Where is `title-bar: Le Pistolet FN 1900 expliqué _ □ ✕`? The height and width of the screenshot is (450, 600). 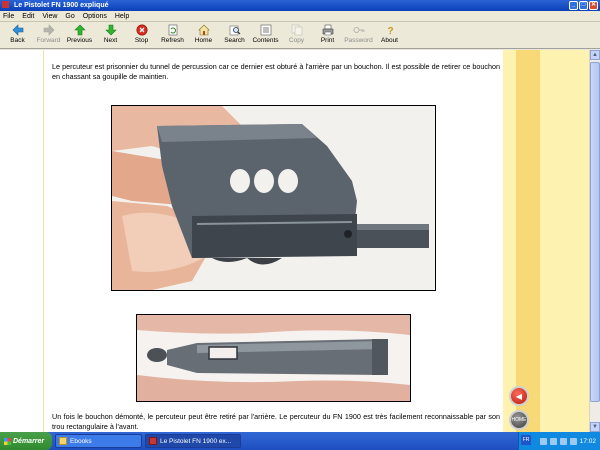
title-bar: Le Pistolet FN 1900 expliqué _ □ ✕ is located at coordinates (300, 5).